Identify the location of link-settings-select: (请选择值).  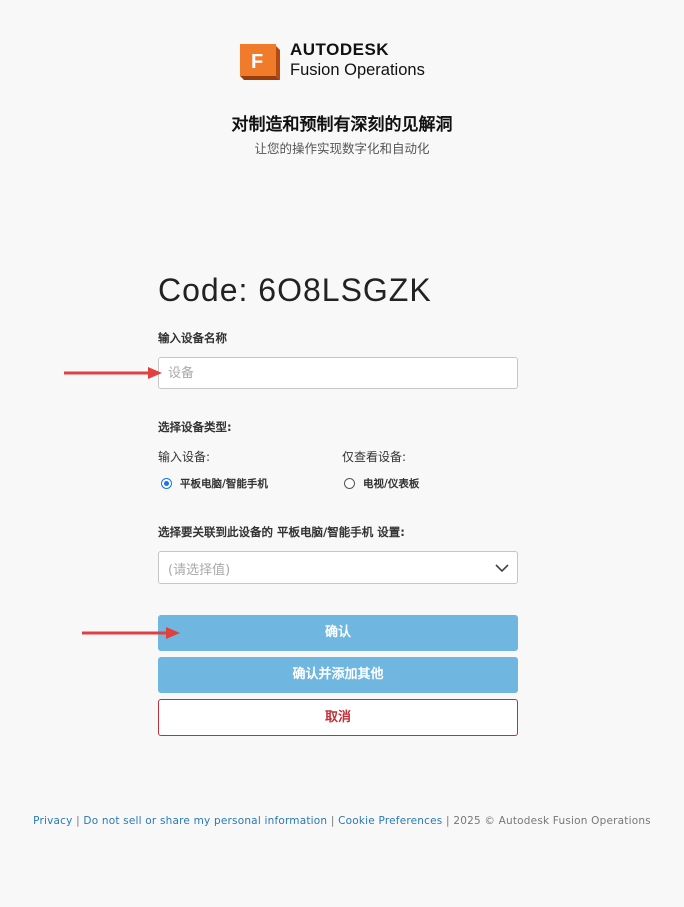
(338, 567).